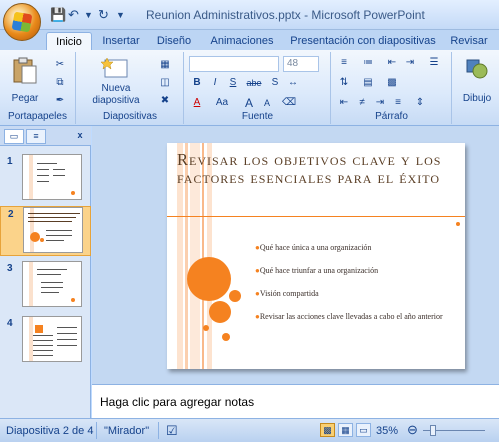 Image resolution: width=499 pixels, height=442 pixels. I want to click on undo-icon: ↶, so click(73, 15).